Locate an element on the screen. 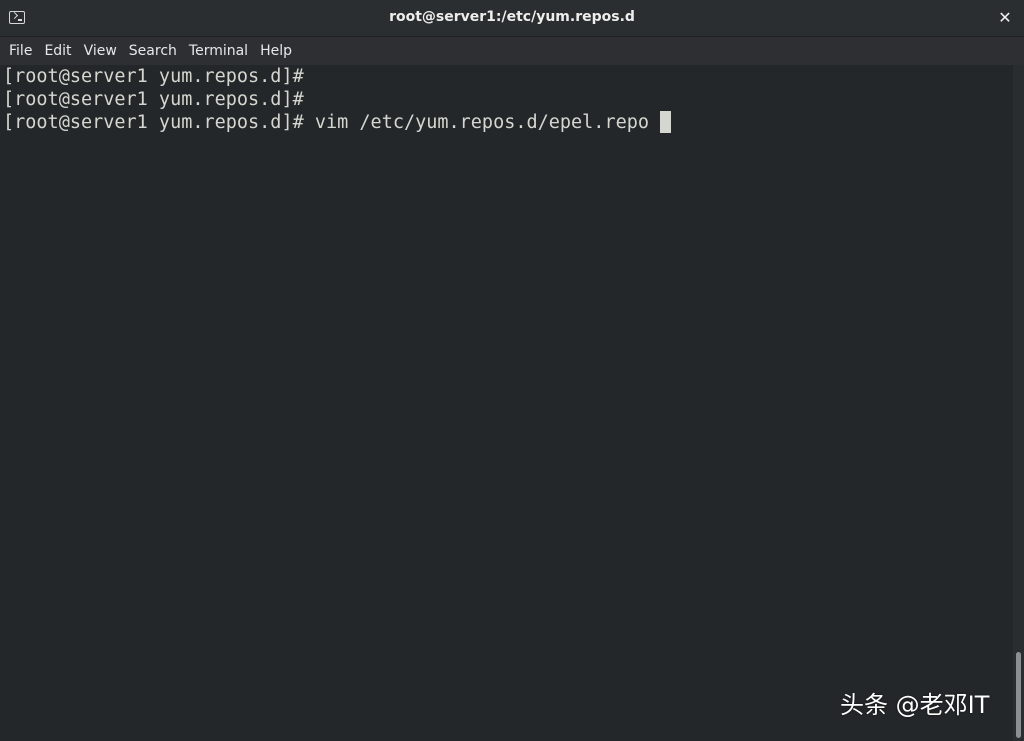 The image size is (1024, 741). scrollbar is located at coordinates (1018, 403).